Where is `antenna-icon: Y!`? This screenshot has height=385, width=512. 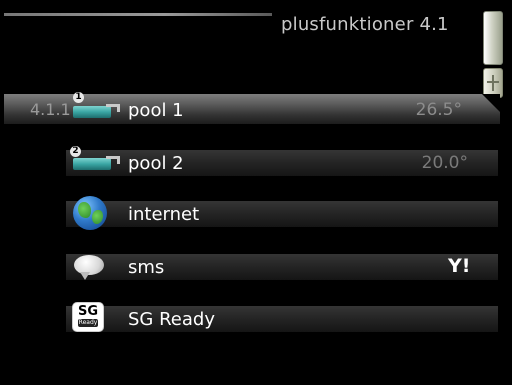
antenna-icon: Y! is located at coordinates (459, 266).